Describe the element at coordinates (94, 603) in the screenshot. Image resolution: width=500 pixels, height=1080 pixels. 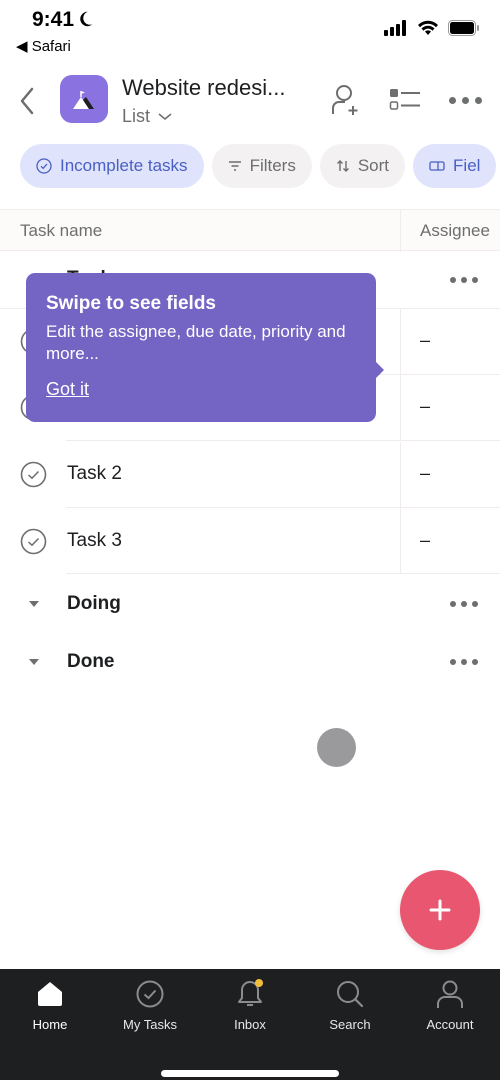
I see `section-name: Doing` at that location.